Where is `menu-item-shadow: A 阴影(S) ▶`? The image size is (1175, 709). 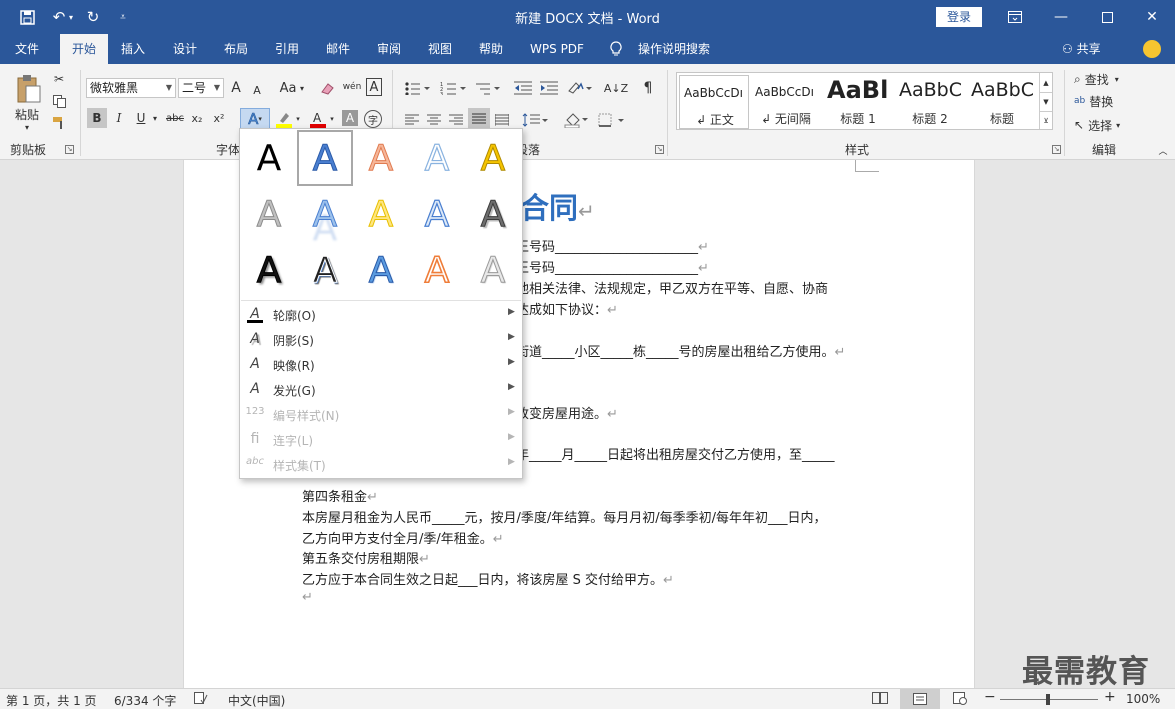
menu-item-shadow: A 阴影(S) ▶ is located at coordinates (381, 339).